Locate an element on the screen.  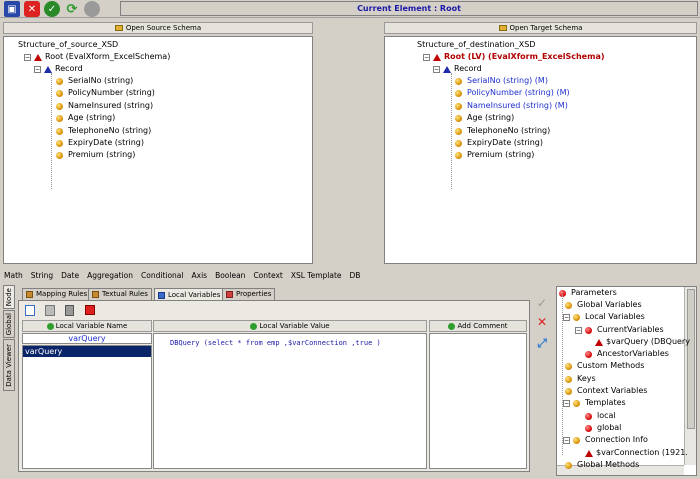
tab-properties: Properties is located at coordinates (249, 294).